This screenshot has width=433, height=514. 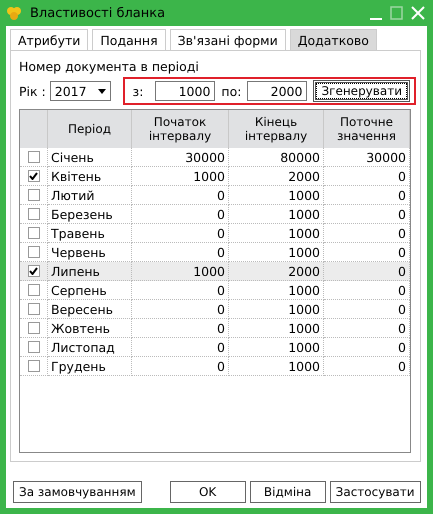 What do you see at coordinates (90, 129) in the screenshot?
I see `column-header: Період` at bounding box center [90, 129].